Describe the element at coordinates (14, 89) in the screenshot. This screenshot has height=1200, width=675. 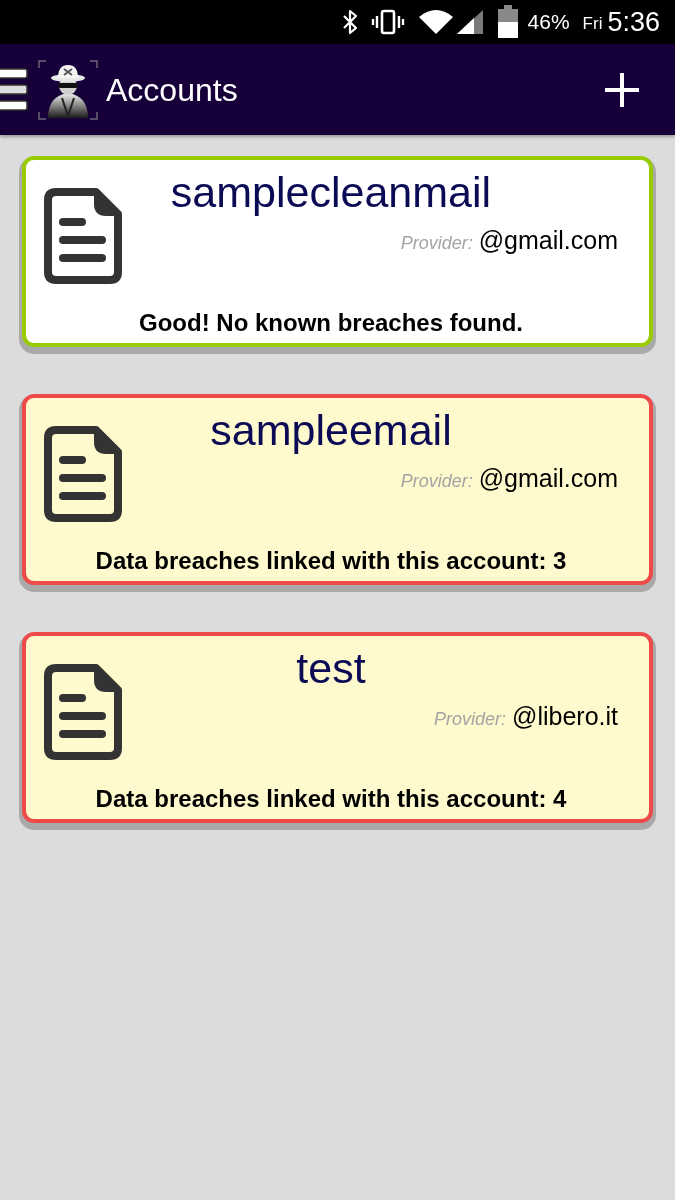
I see `menu-icon` at that location.